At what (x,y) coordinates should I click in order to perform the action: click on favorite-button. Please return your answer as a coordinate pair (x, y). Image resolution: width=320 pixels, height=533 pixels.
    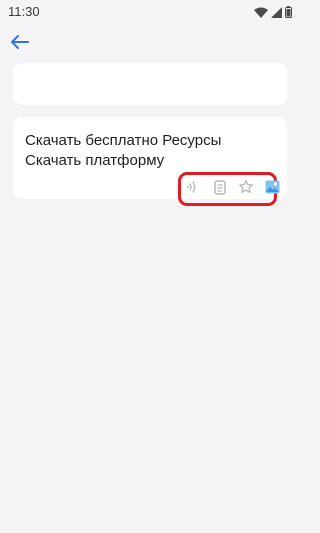
    Looking at the image, I should click on (246, 187).